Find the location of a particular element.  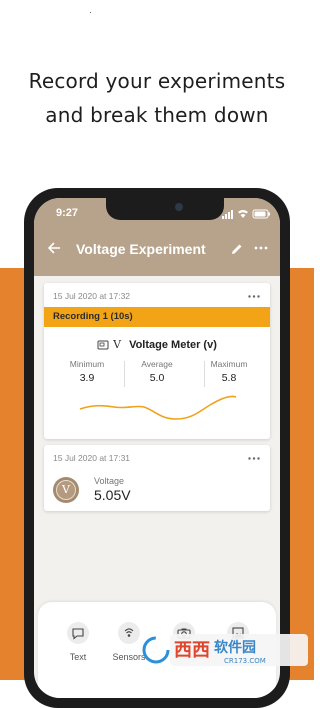

stat-average: Average 5.0 is located at coordinates (157, 371).